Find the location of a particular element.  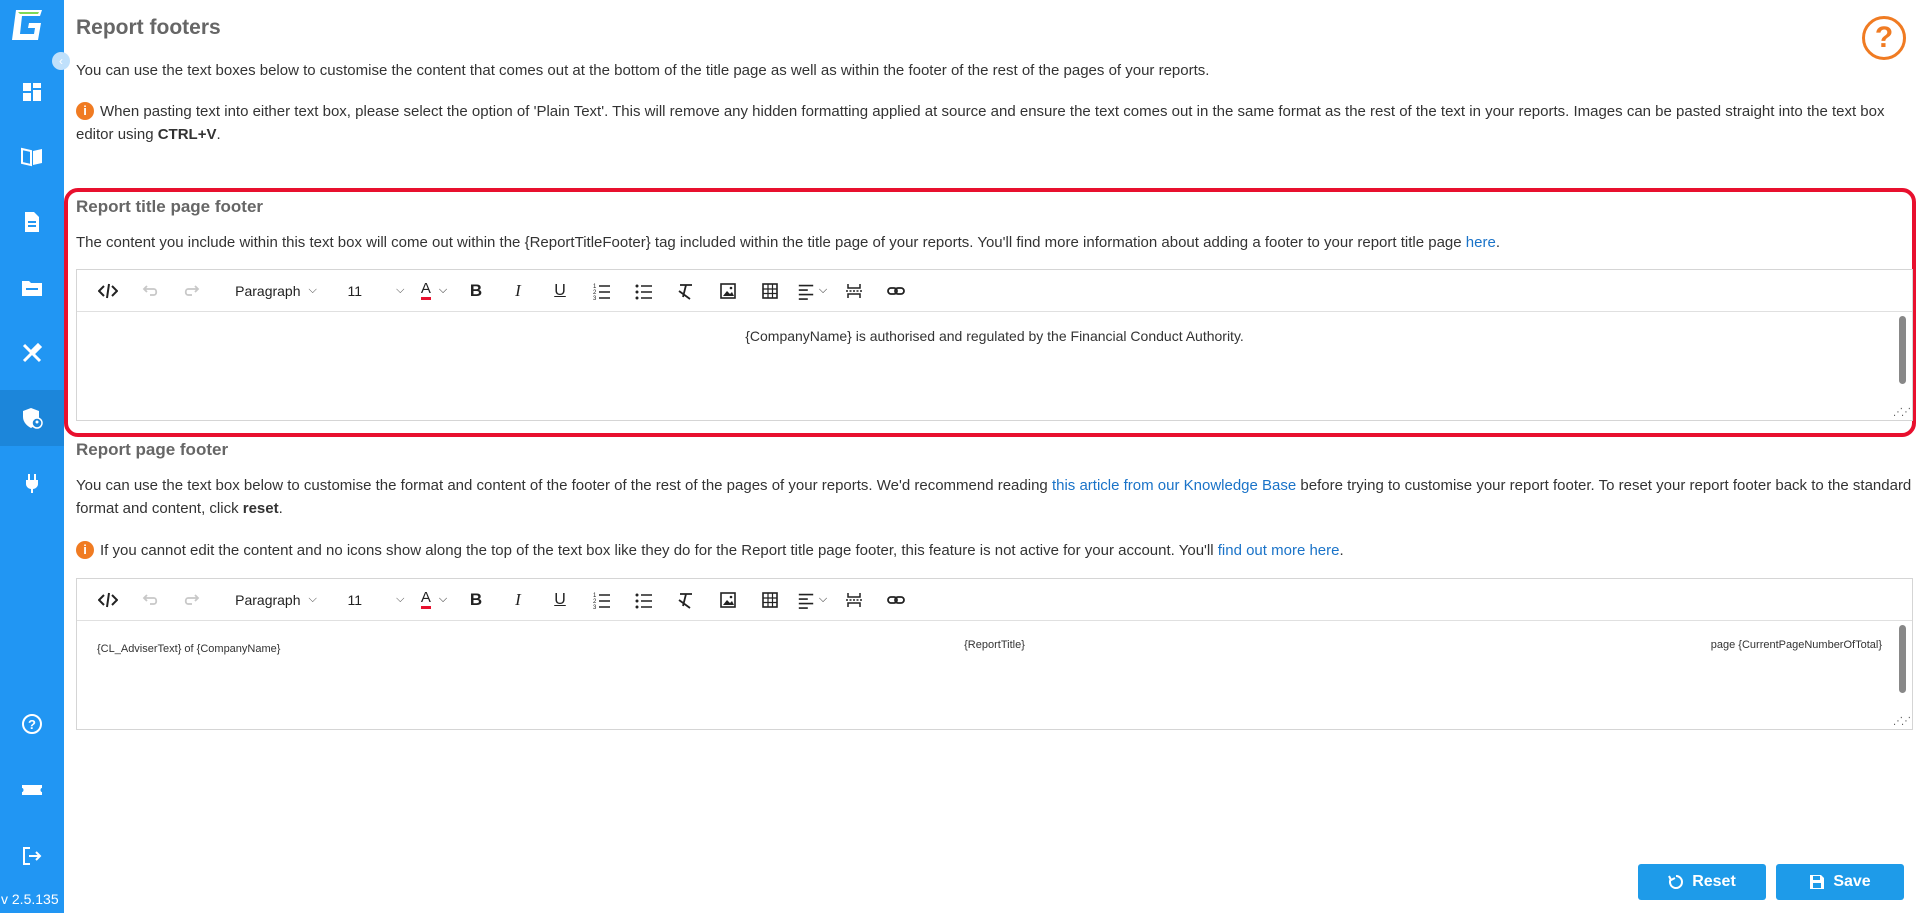

folder-icon is located at coordinates (32, 288).